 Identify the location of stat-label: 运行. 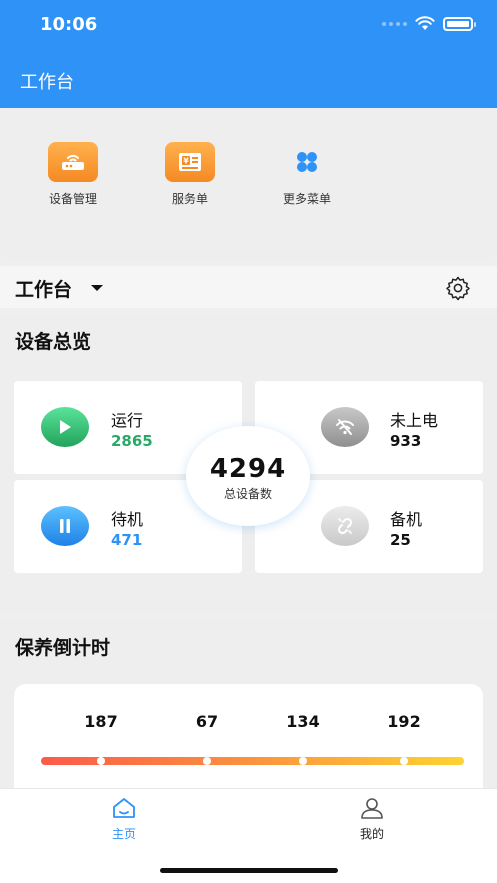
(127, 420).